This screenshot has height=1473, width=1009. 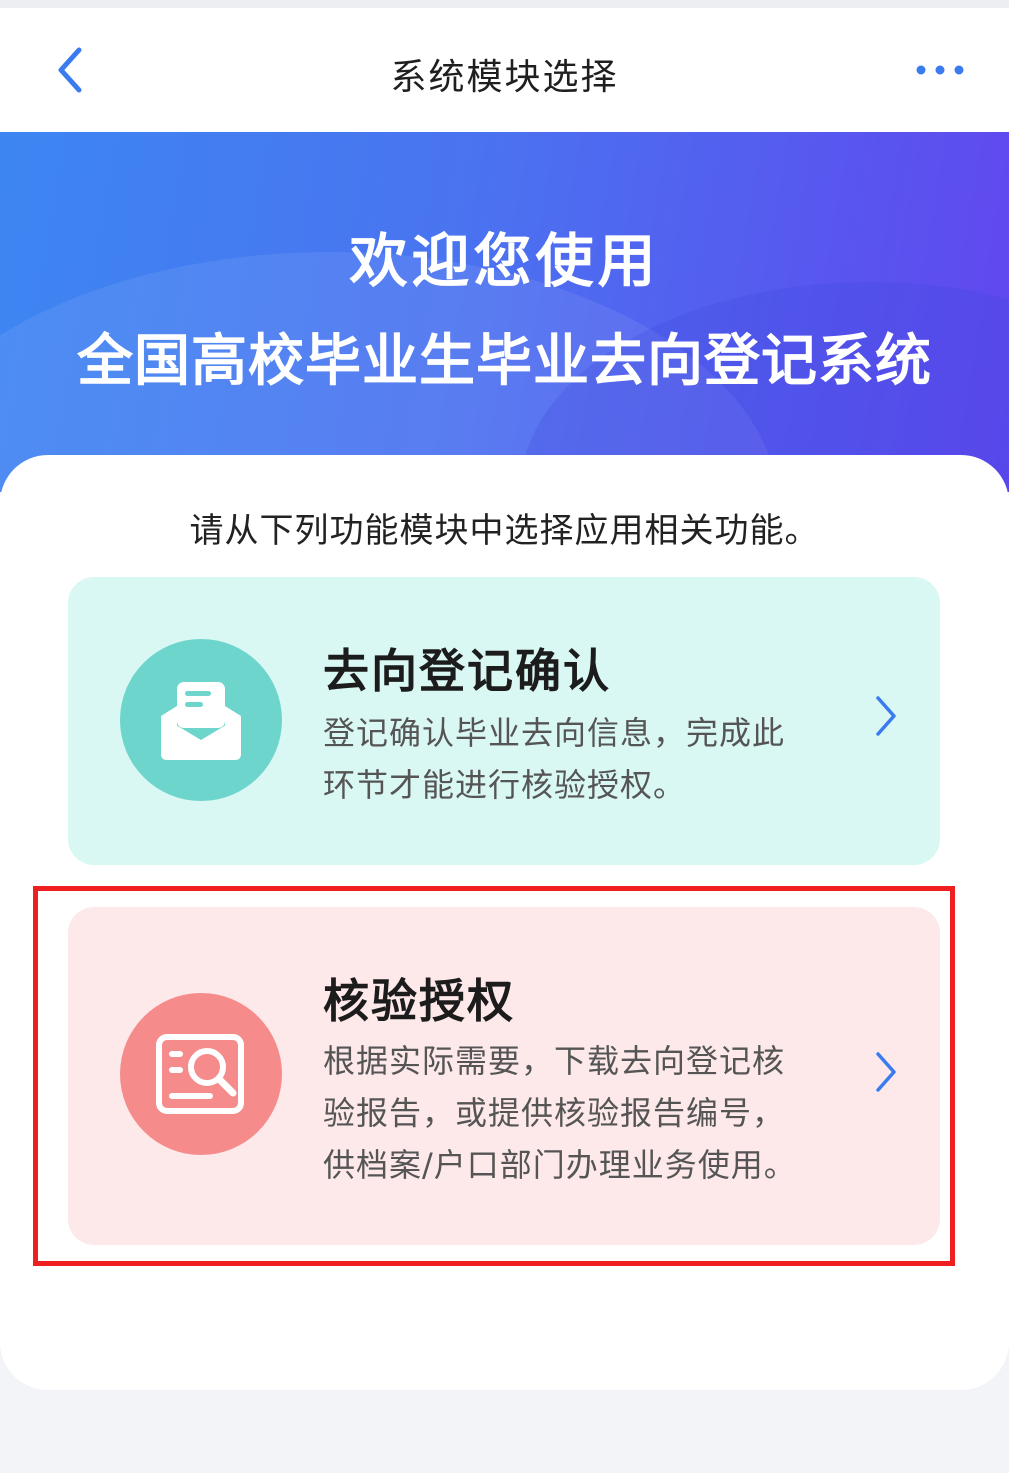 I want to click on system-name: 全国高校毕业生毕业去向登记系统, so click(x=504, y=361).